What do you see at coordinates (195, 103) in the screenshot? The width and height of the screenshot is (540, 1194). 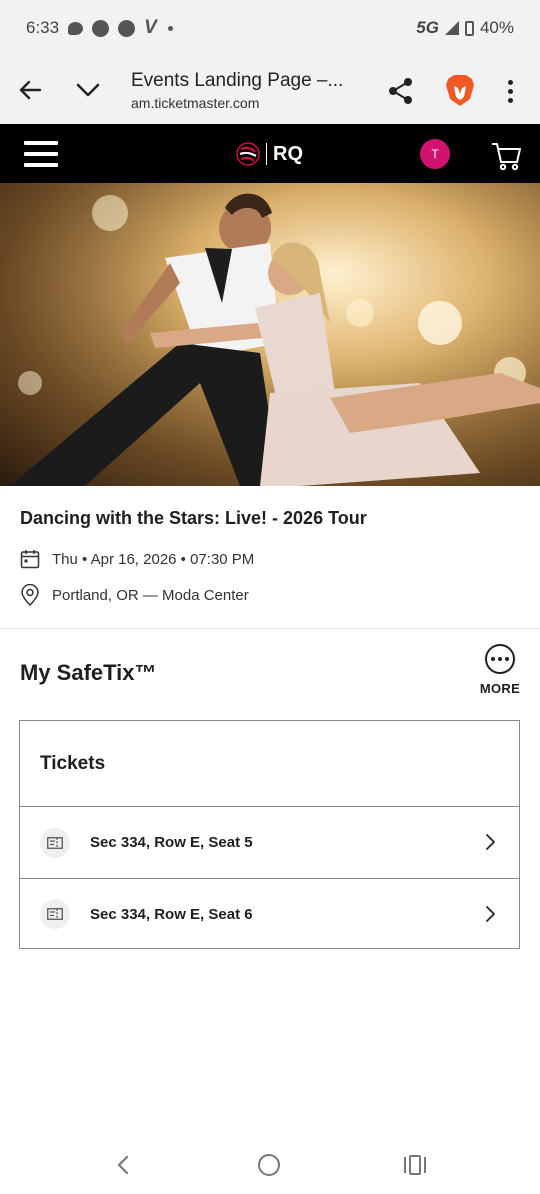 I see `page-url: am.ticketmaster.com` at bounding box center [195, 103].